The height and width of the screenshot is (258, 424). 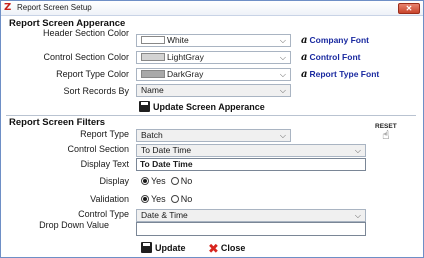 I want to click on control-section-dropdown: To Date Time ⌵, so click(x=251, y=150).